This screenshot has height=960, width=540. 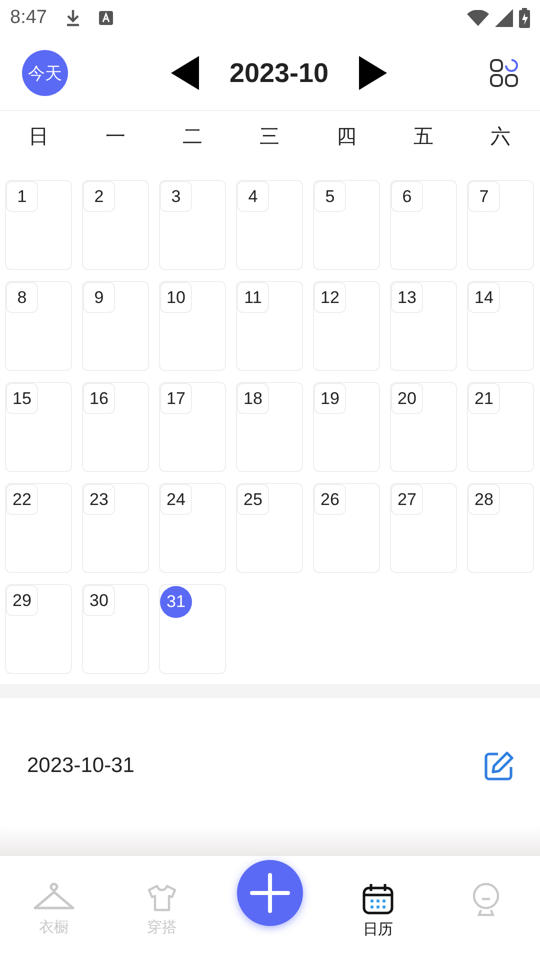 I want to click on weekday-label: 四, so click(x=346, y=137).